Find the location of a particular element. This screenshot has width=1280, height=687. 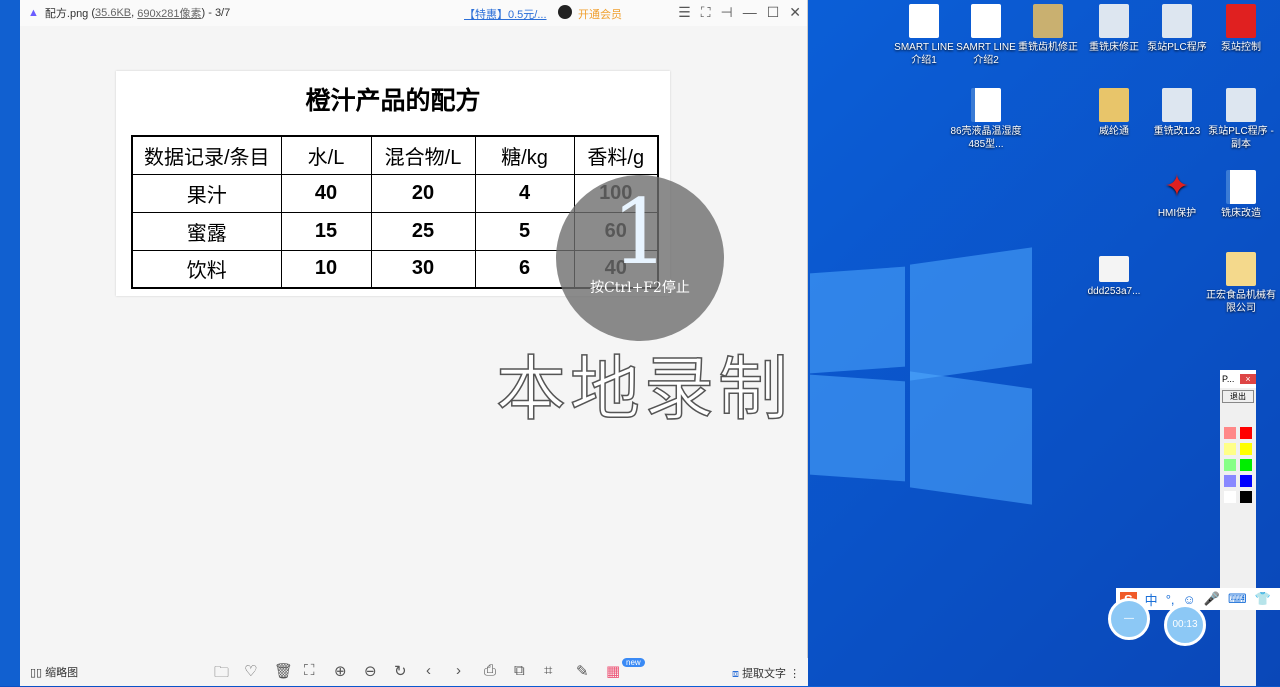

maximize-icon: ☐ is located at coordinates (773, 12).